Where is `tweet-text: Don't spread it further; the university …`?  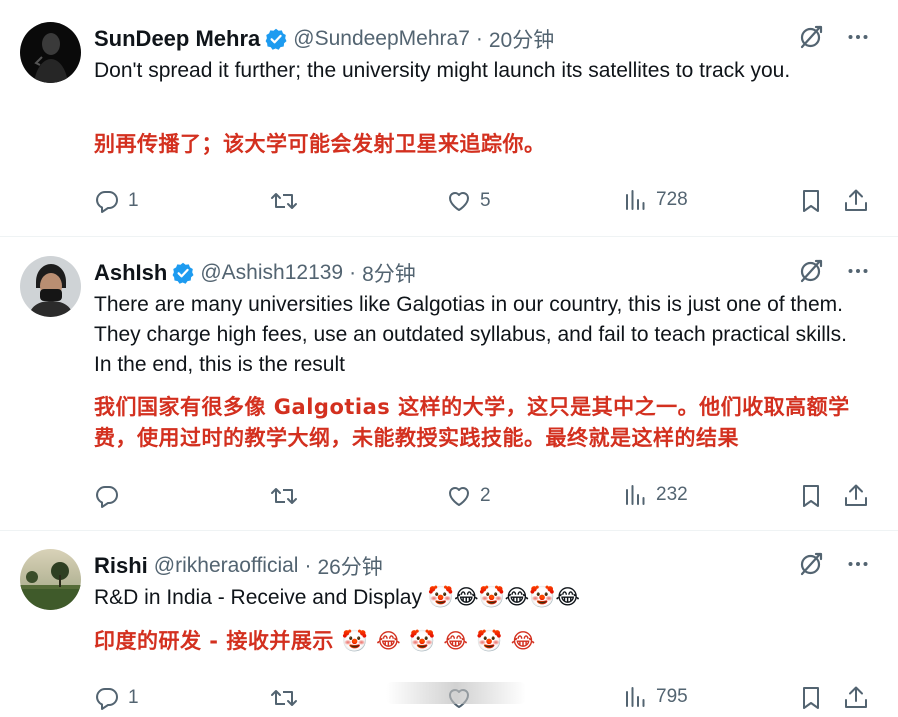
tweet-text: Don't spread it further; the university … is located at coordinates (442, 70).